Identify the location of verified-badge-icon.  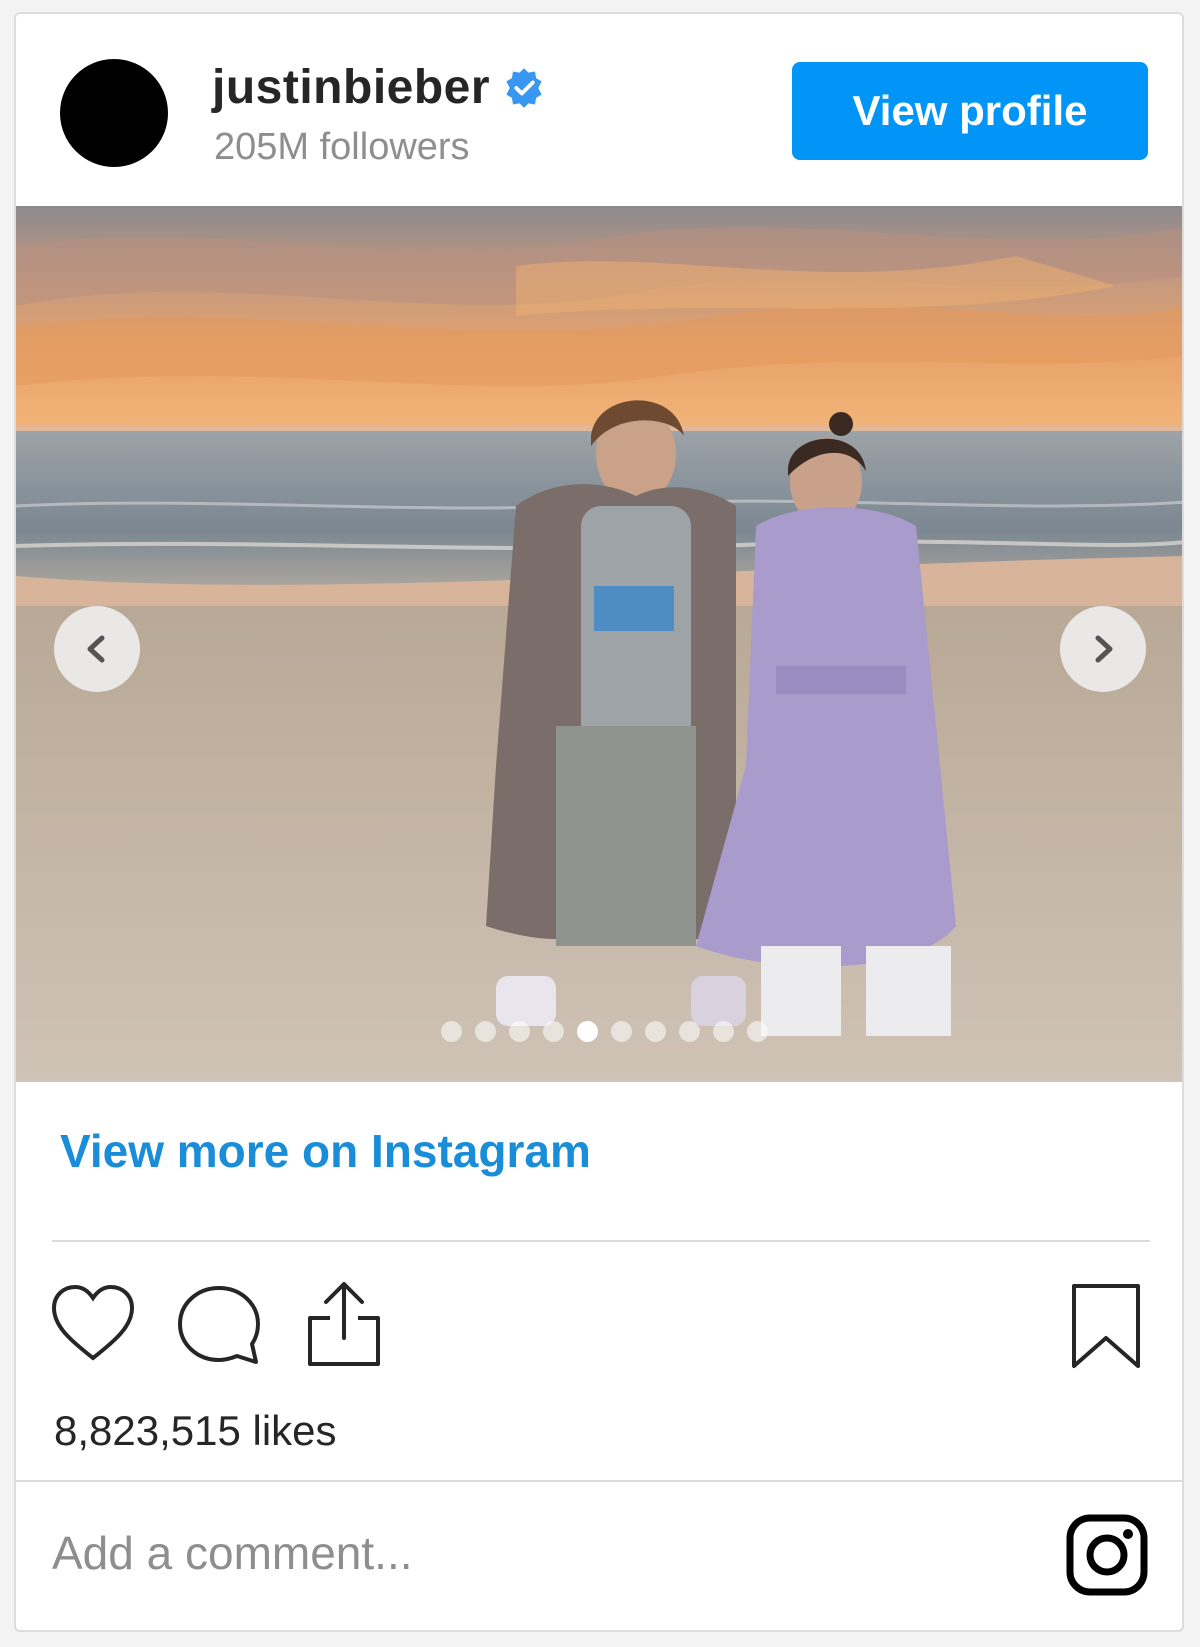
(524, 87).